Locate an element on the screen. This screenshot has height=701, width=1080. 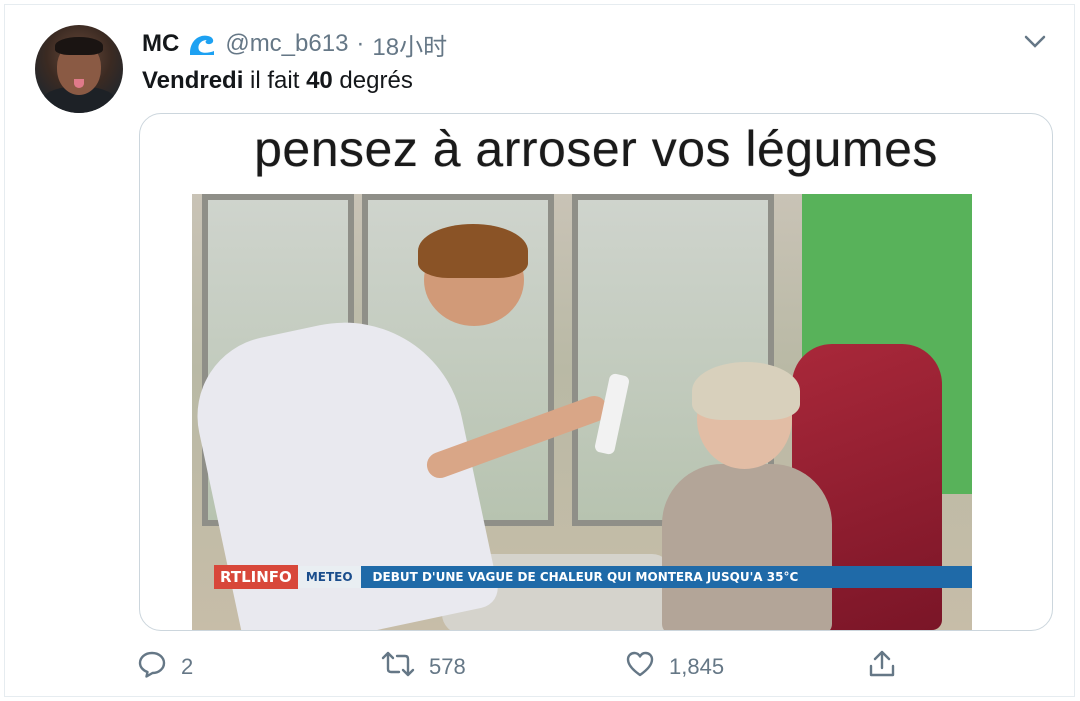
tweet-text: Vendredi il fait 40 degrés is located at coordinates (277, 81).